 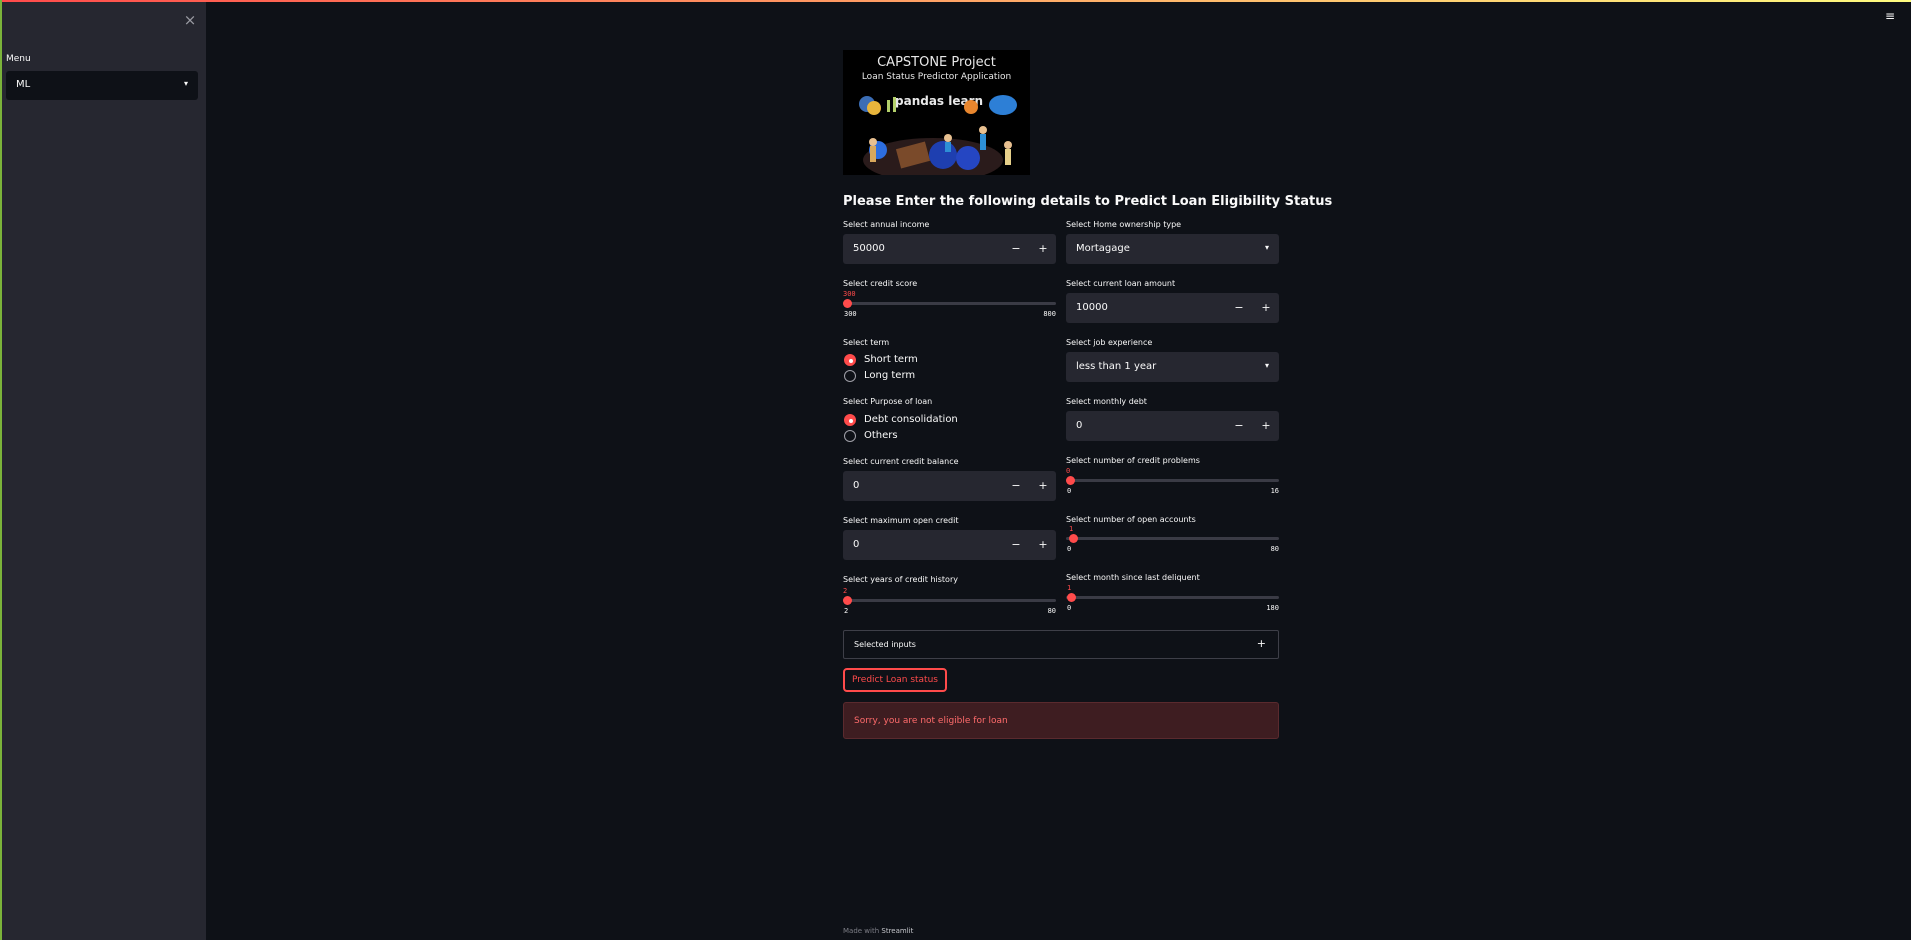 I want to click on credit-history-min: 2, so click(x=846, y=611).